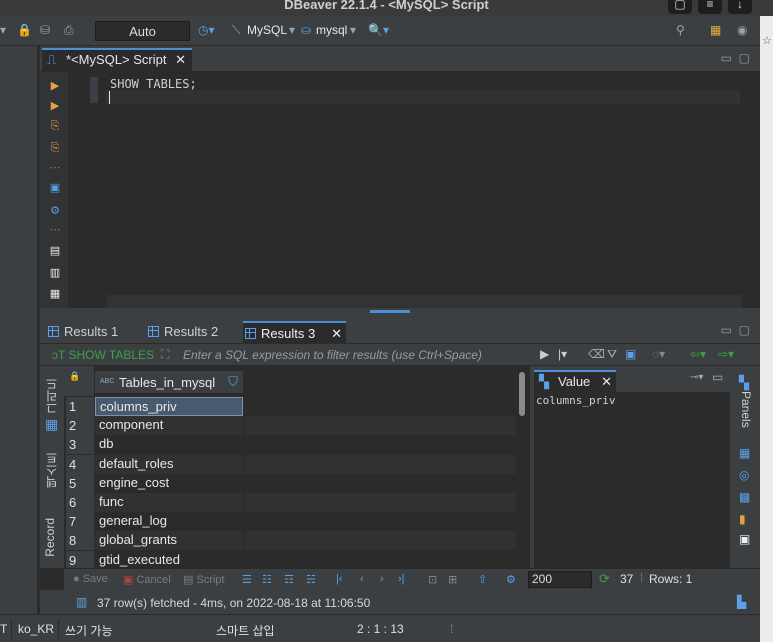 This screenshot has width=773, height=642. Describe the element at coordinates (746, 409) in the screenshot. I see `panels-tab: Panels` at that location.